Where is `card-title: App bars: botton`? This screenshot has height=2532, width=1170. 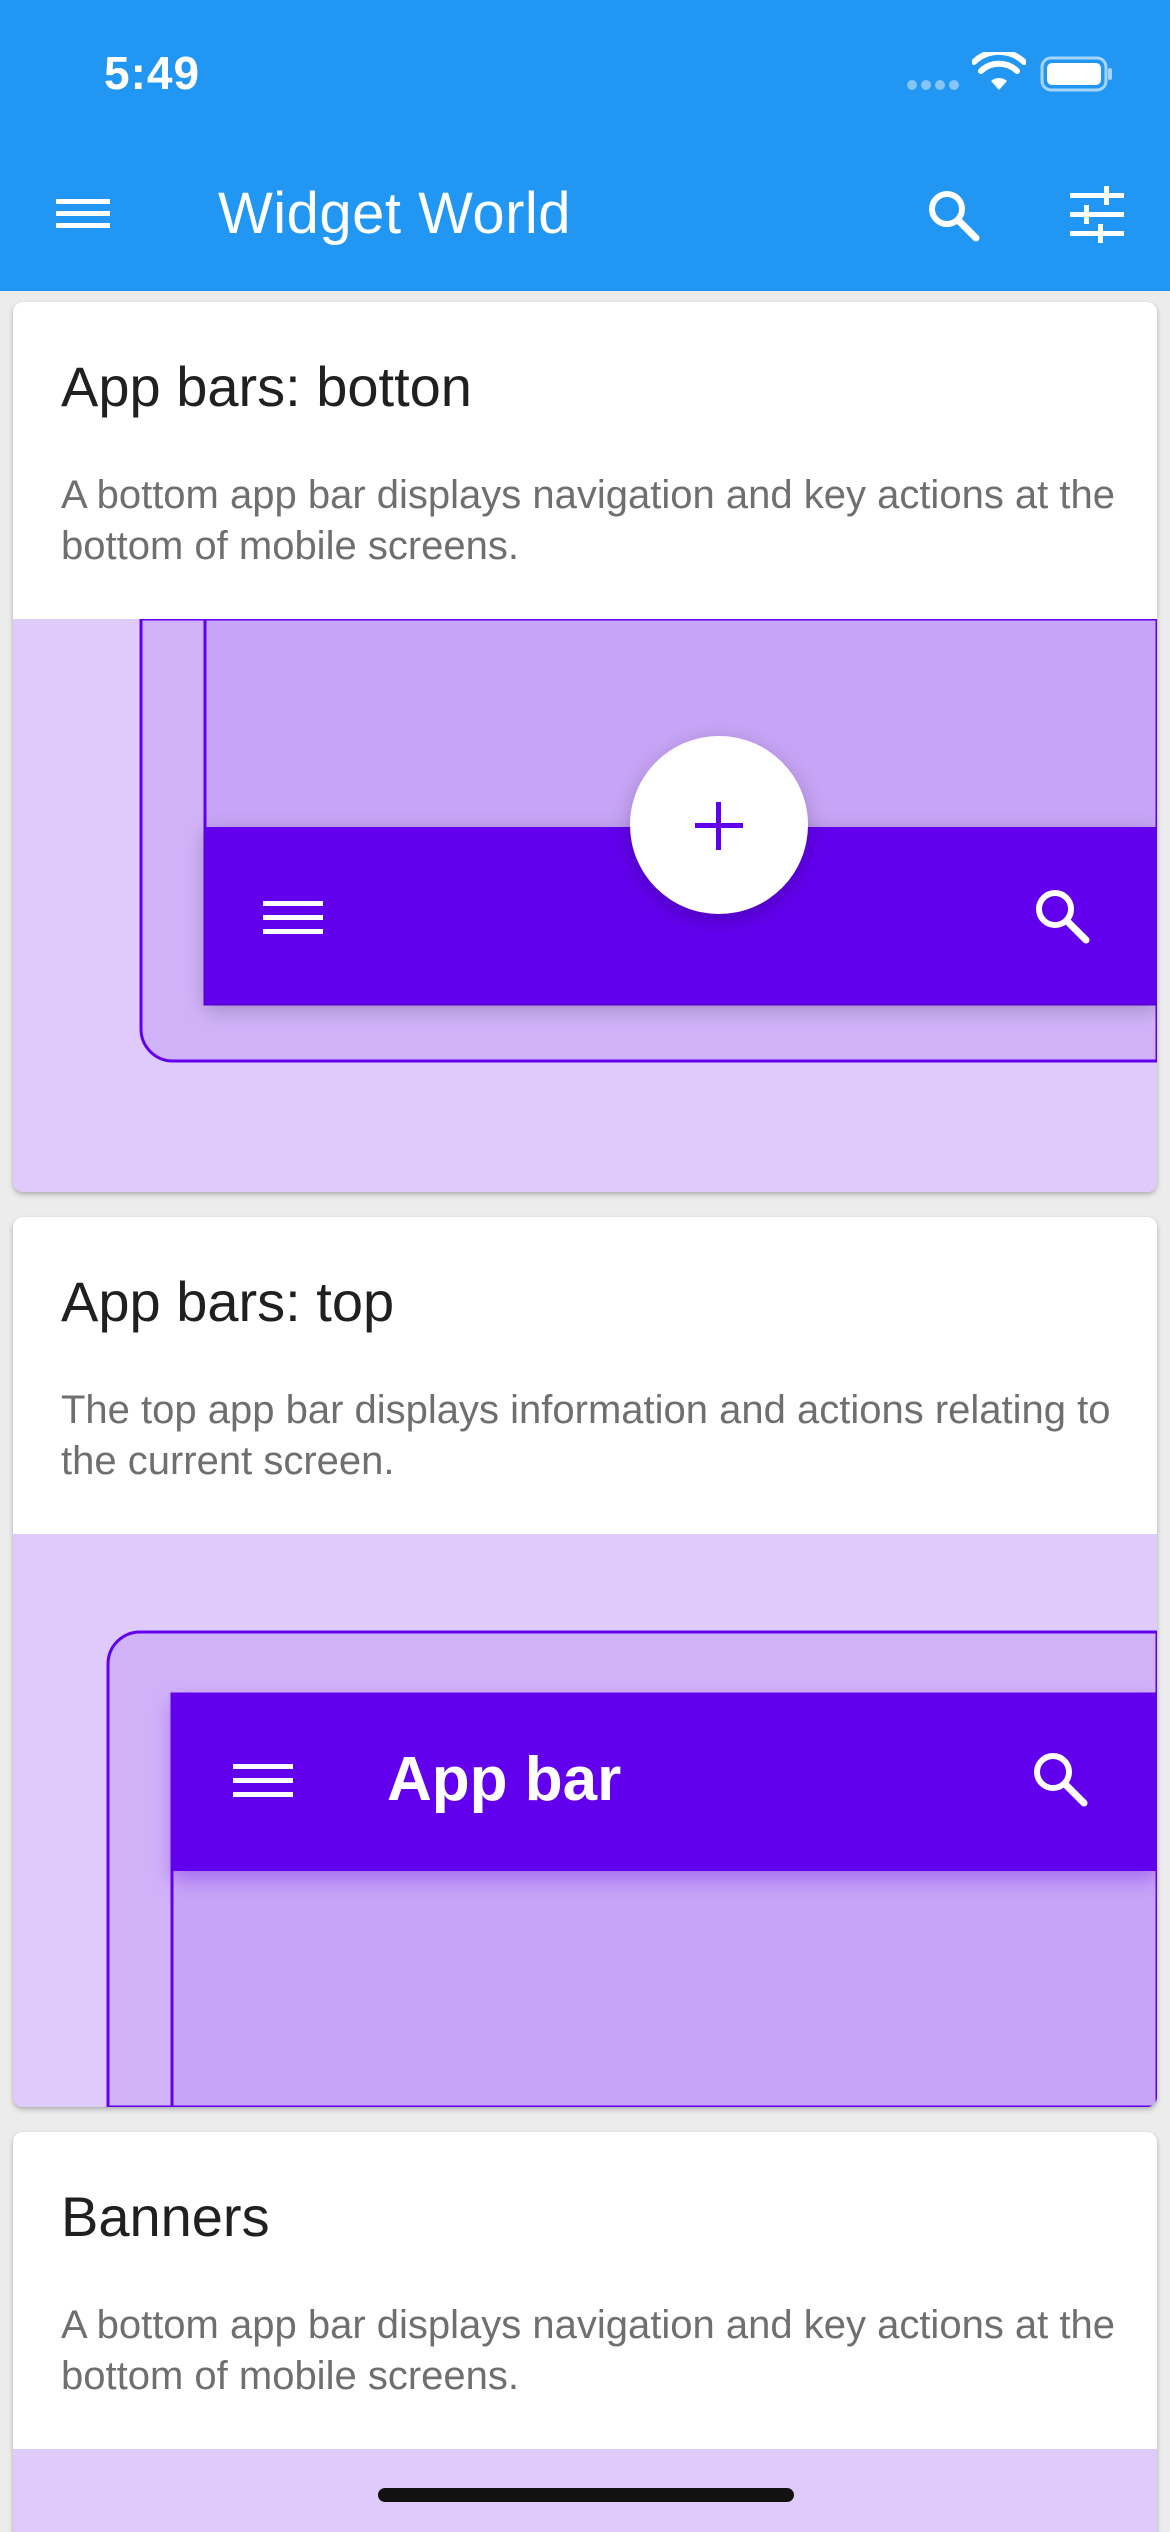
card-title: App bars: botton is located at coordinates (266, 386).